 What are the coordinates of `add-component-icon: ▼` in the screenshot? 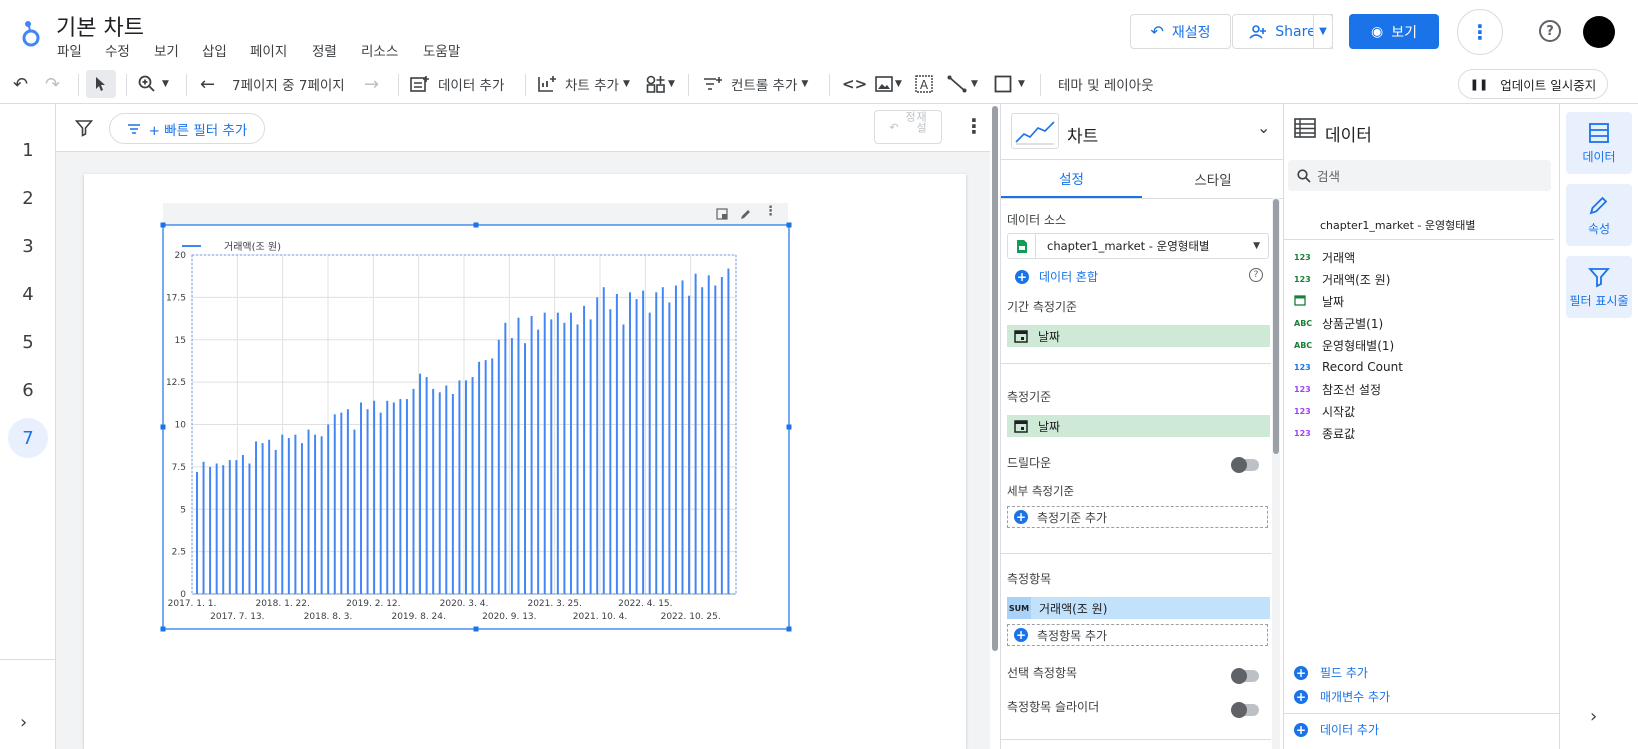 It's located at (660, 84).